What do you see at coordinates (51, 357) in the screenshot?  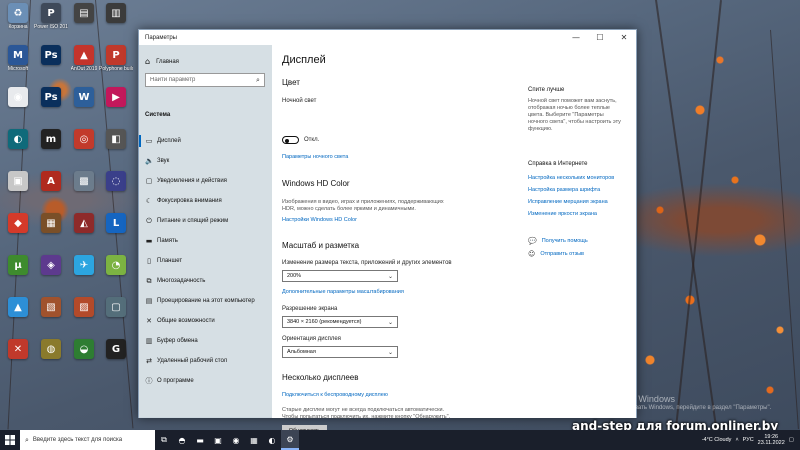 I see `desktop-shortcut: ◍` at bounding box center [51, 357].